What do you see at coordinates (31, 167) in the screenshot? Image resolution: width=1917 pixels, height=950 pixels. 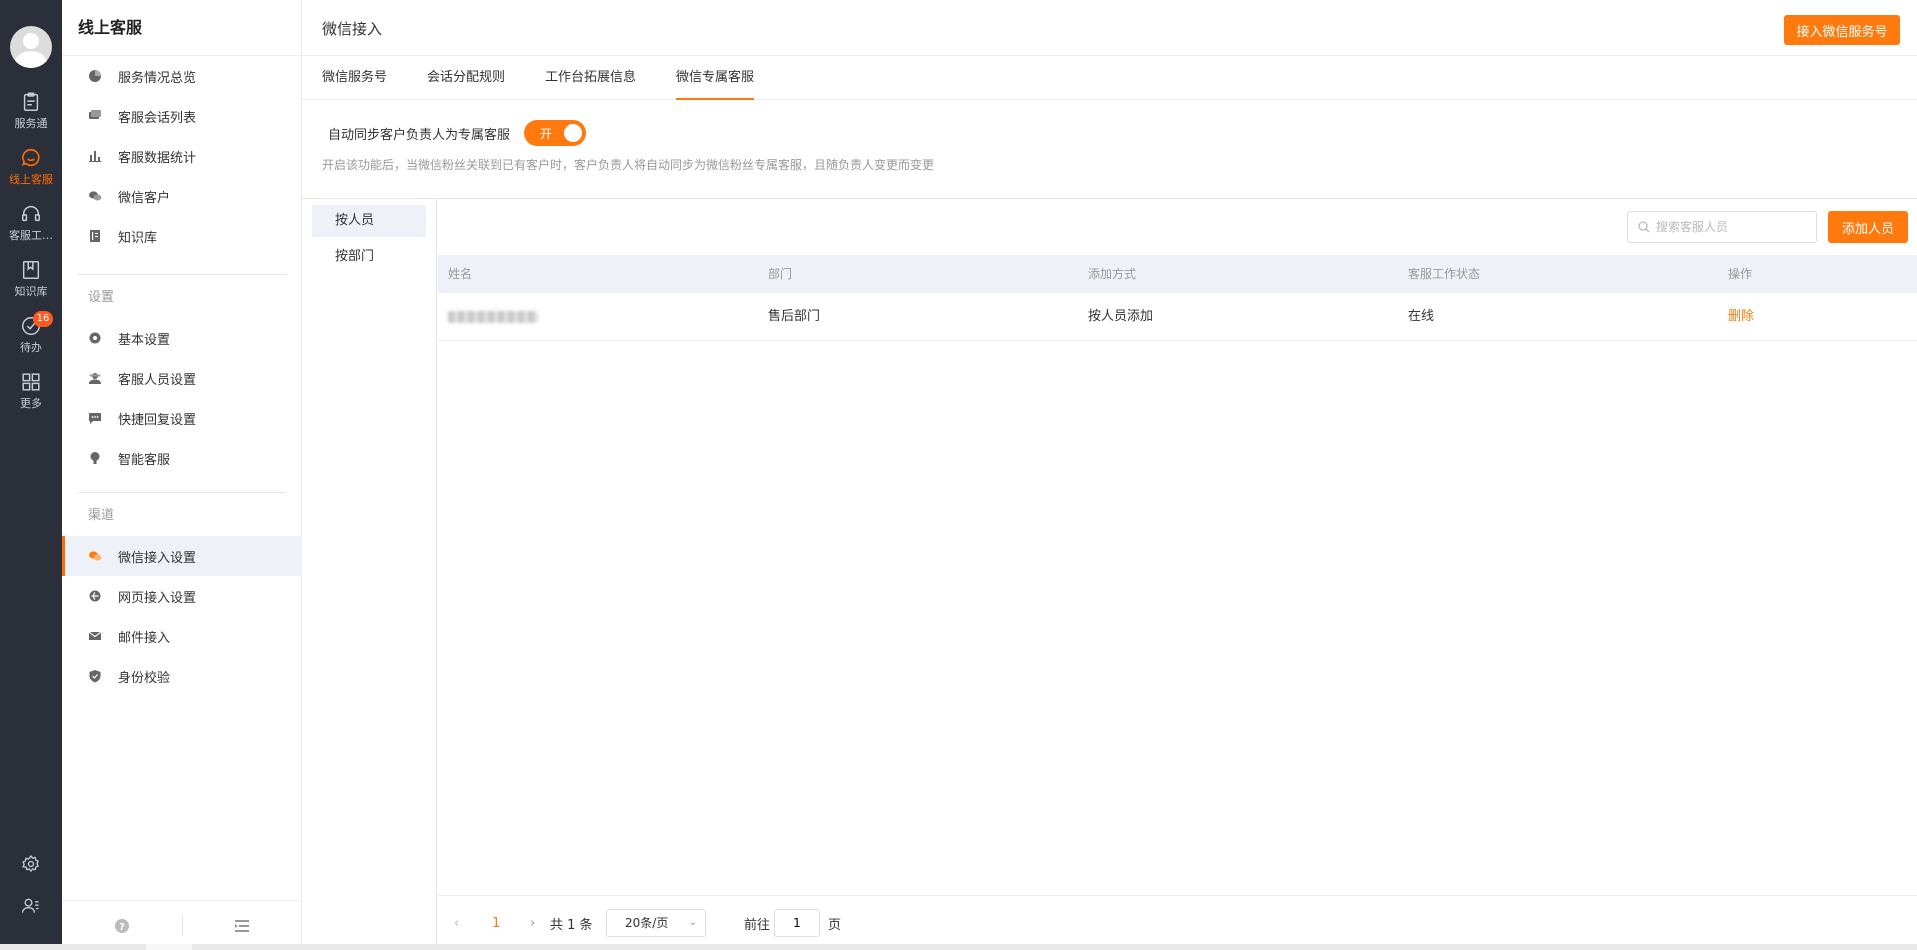 I see `rail-item-online-service: 线上客服` at bounding box center [31, 167].